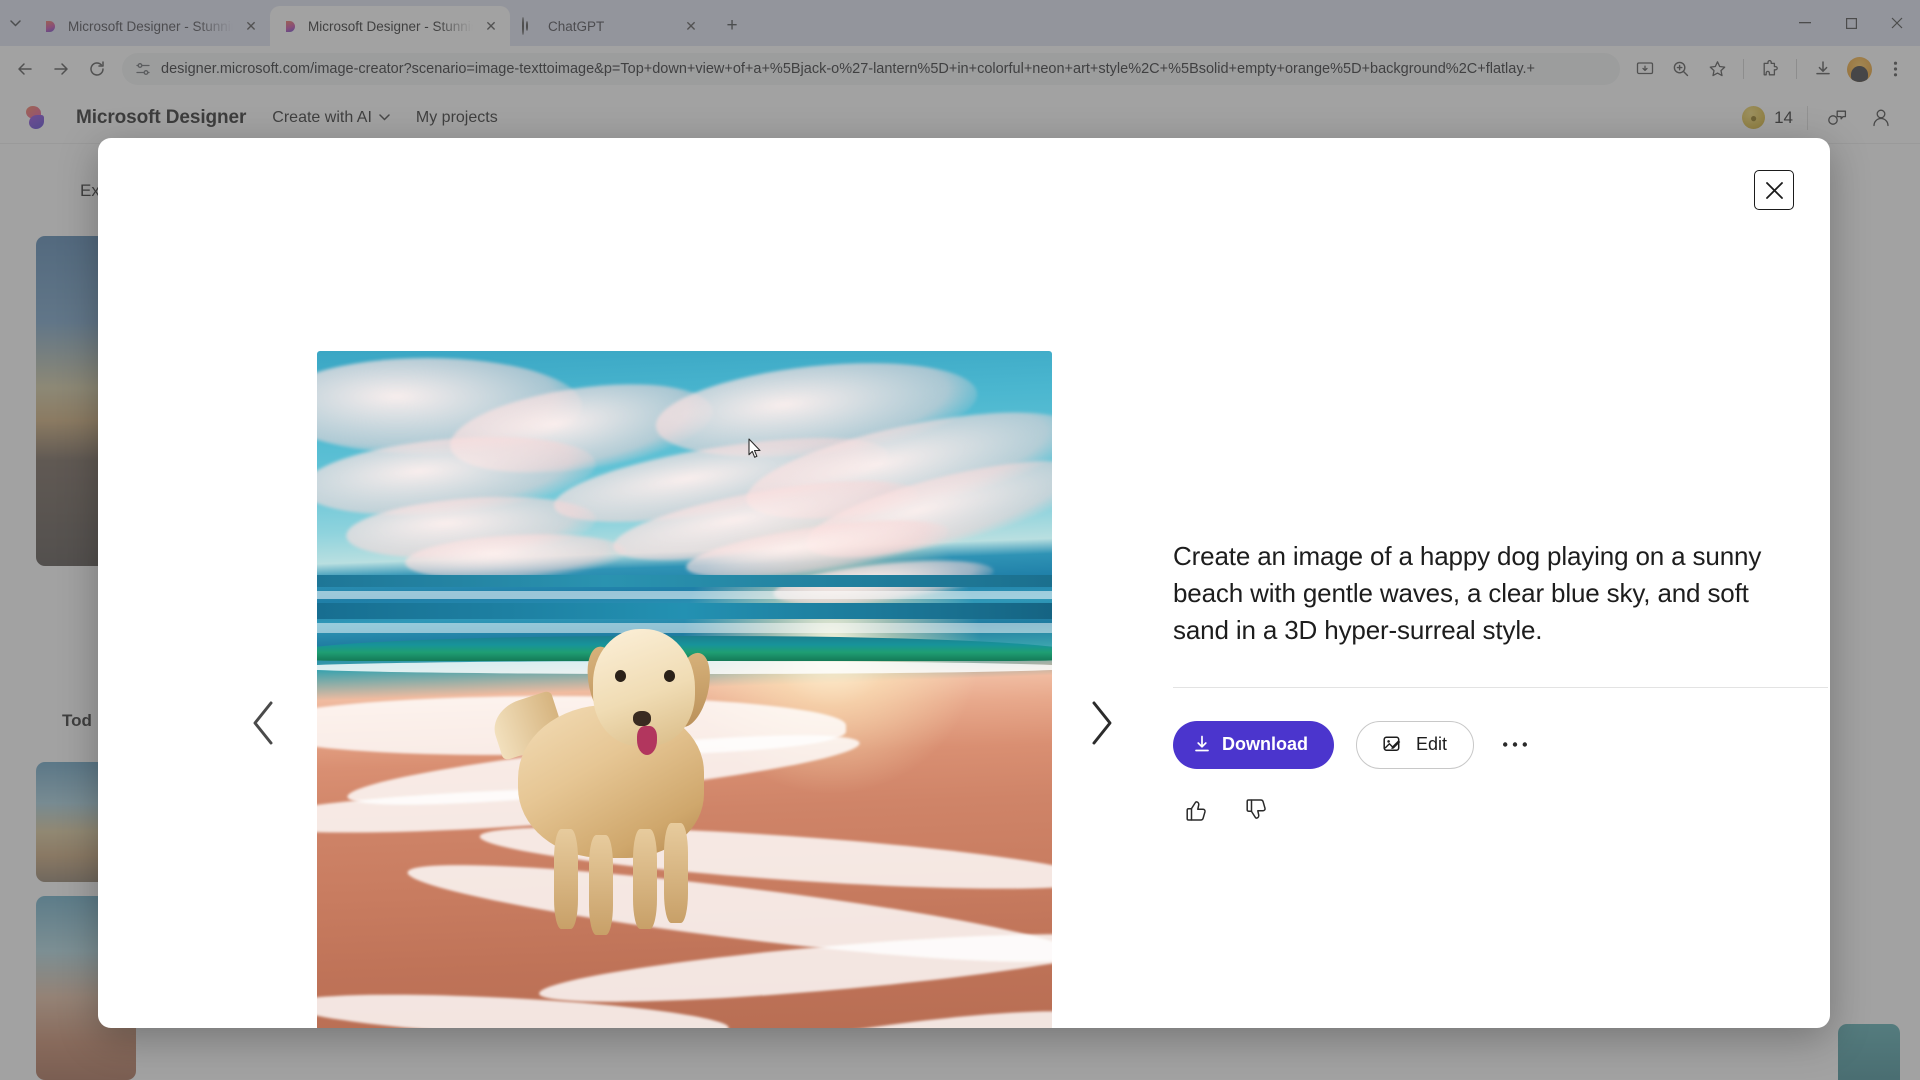  Describe the element at coordinates (755, 448) in the screenshot. I see `mouse-cursor` at that location.